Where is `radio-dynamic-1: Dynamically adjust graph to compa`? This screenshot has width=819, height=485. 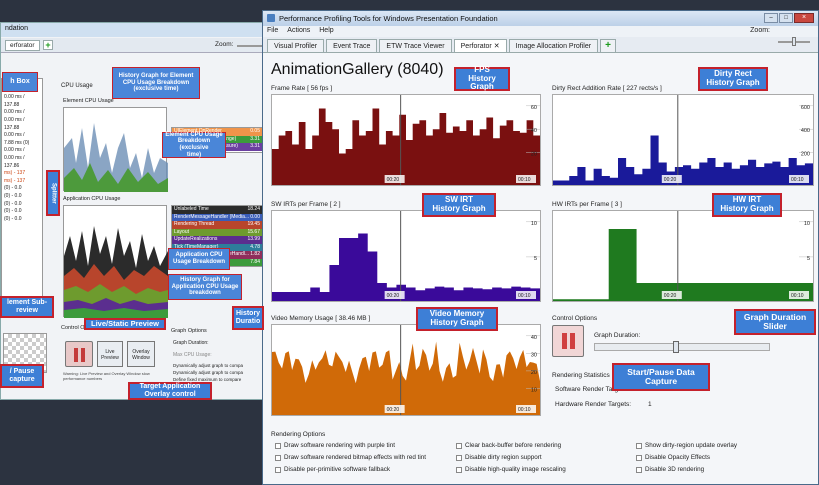 radio-dynamic-1: Dynamically adjust graph to compa is located at coordinates (208, 365).